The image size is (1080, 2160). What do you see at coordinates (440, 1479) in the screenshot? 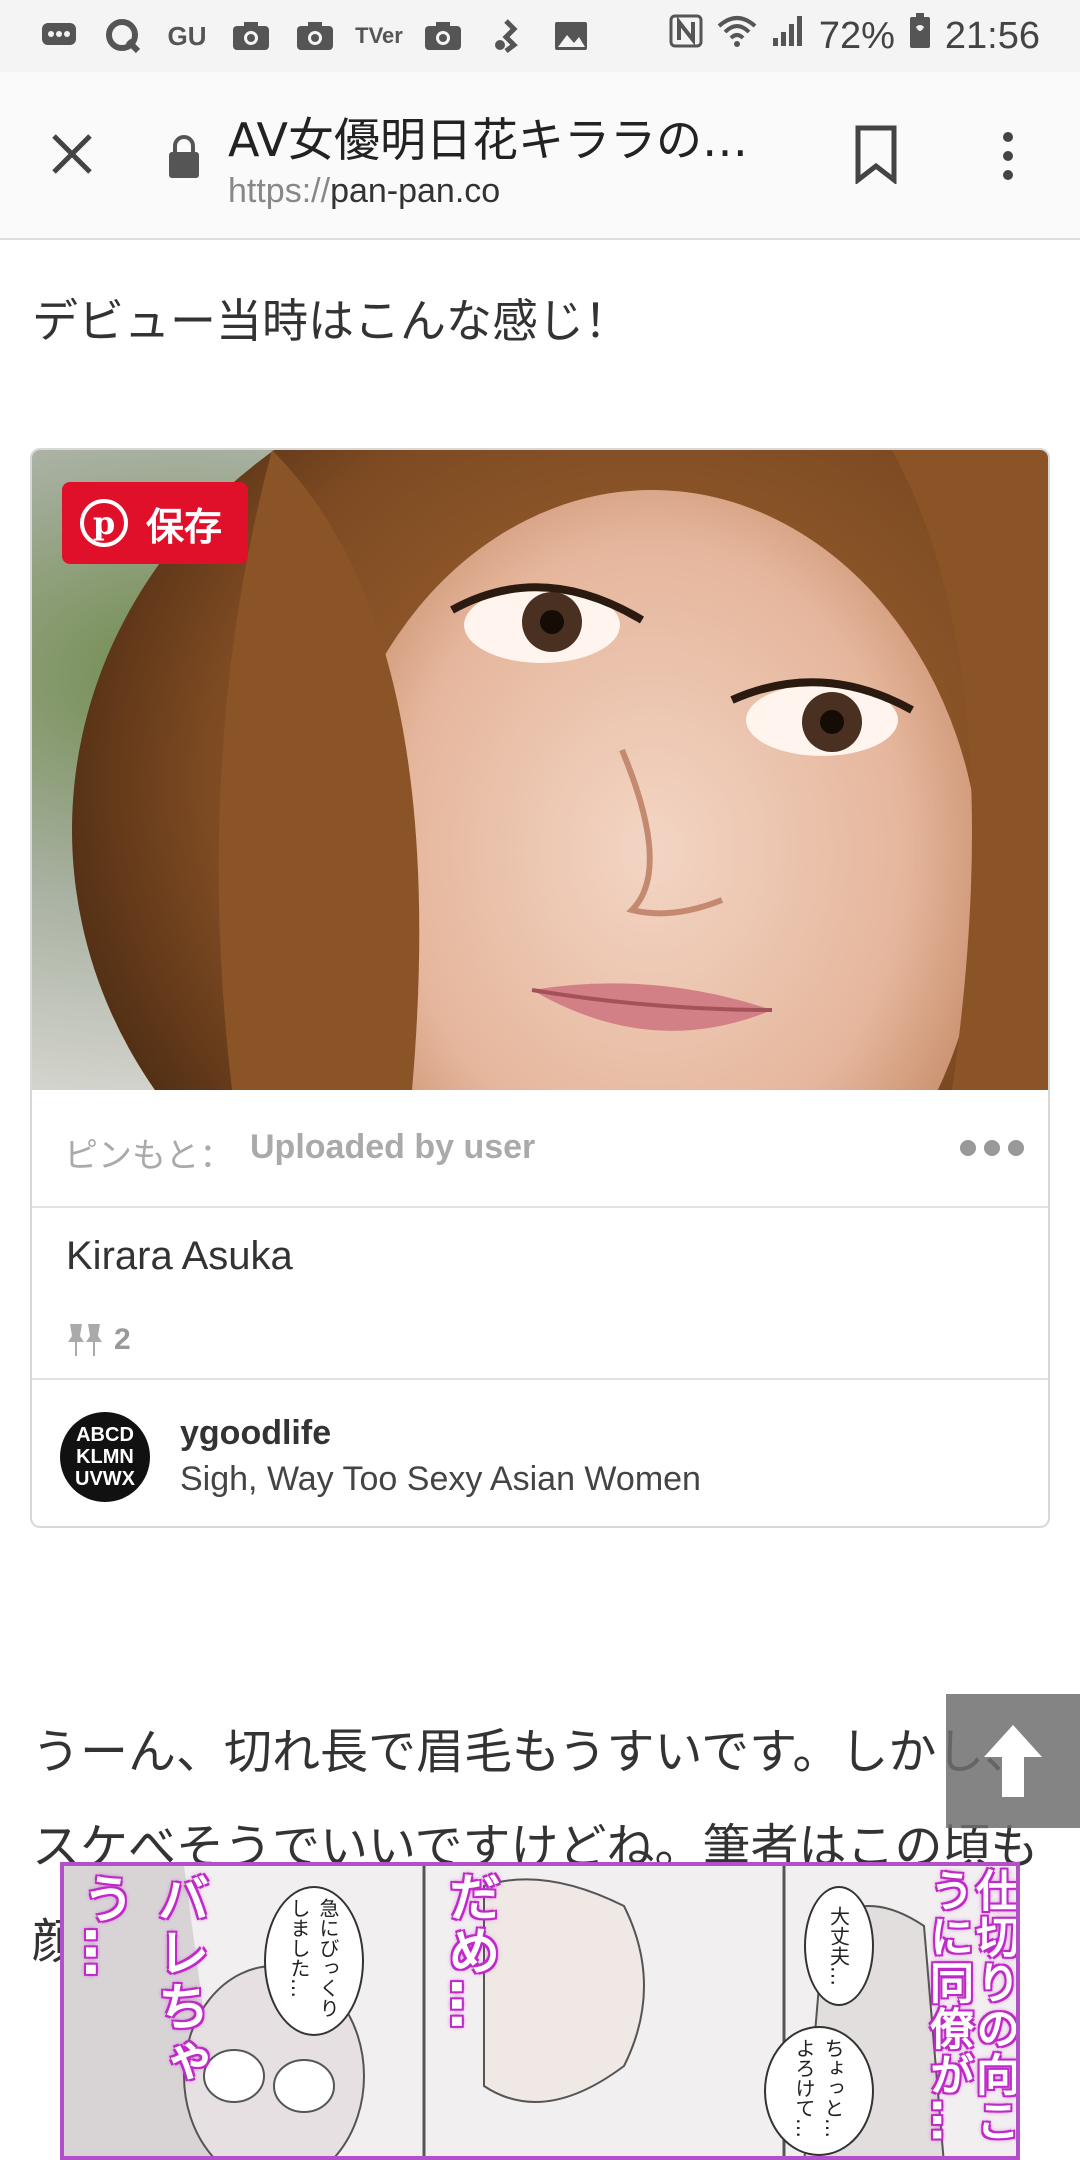
I see `board-name: Sigh, Way Too Sexy Asian Women` at bounding box center [440, 1479].